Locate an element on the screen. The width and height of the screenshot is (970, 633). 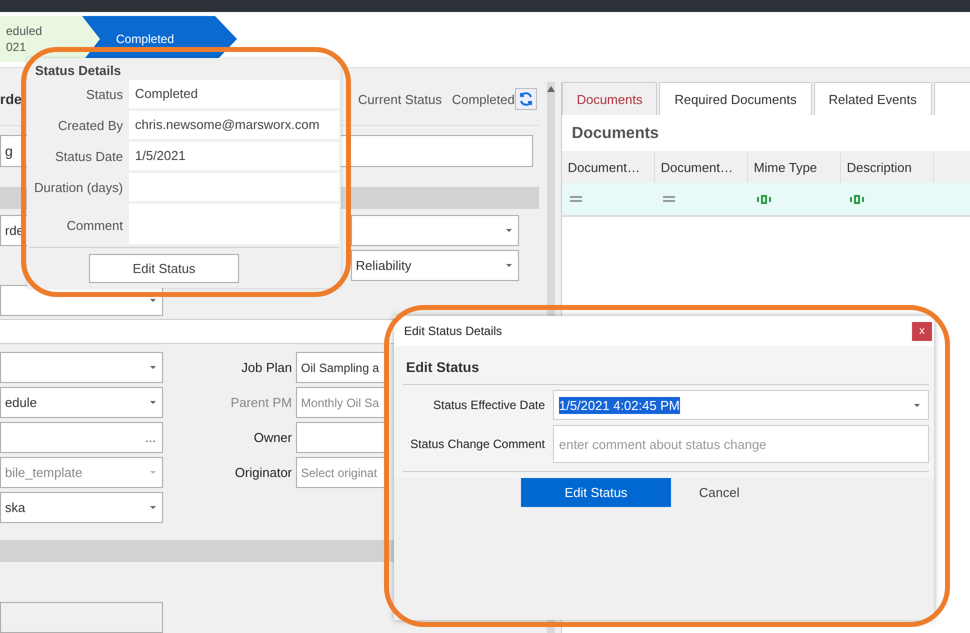
up-arrow-icon is located at coordinates (550, 89).